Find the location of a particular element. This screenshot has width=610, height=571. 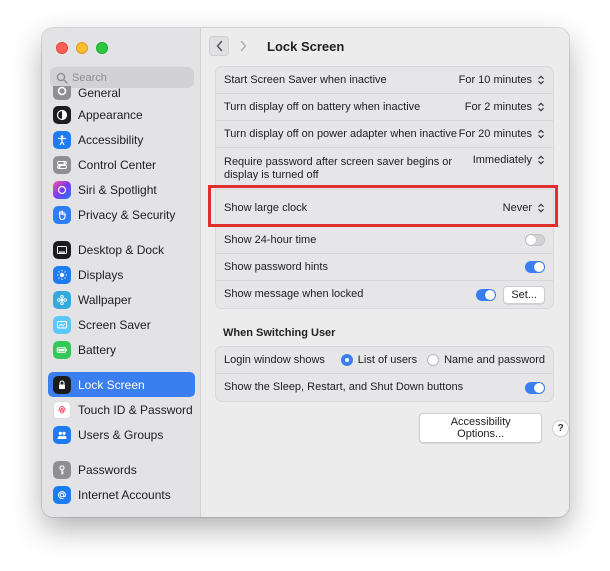

sidebar-item-label: Wallpaper is located at coordinates (105, 299).